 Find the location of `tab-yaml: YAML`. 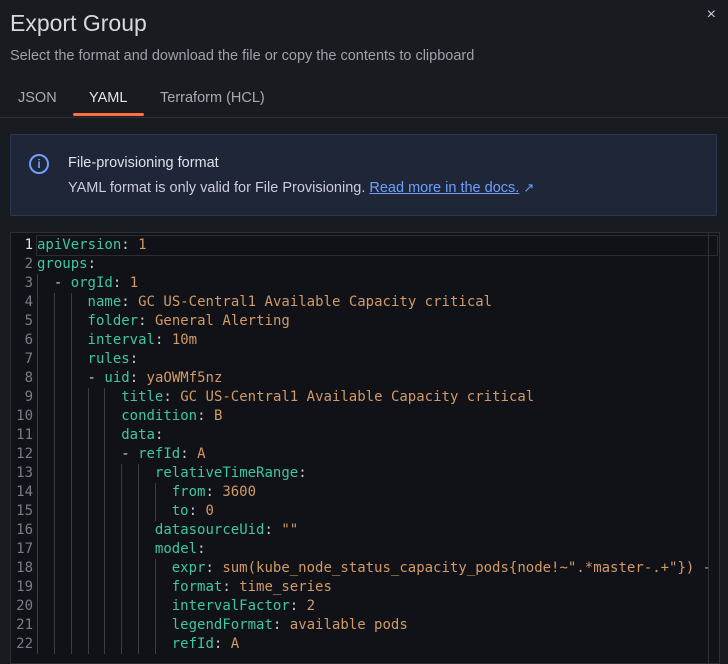

tab-yaml: YAML is located at coordinates (108, 98).